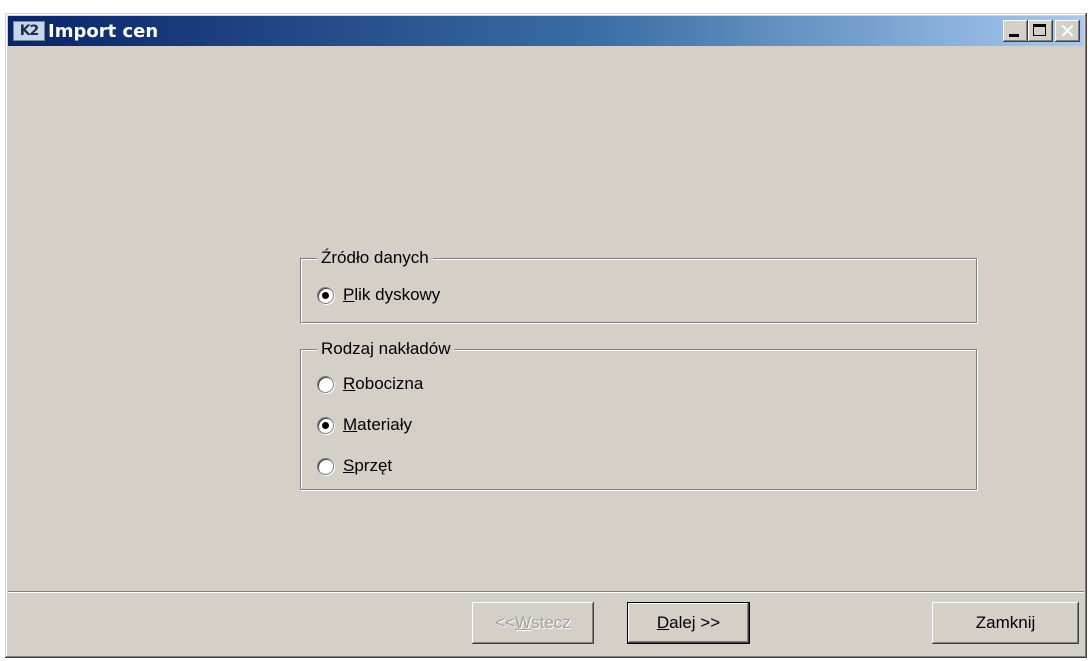 Image resolution: width=1090 pixels, height=661 pixels. I want to click on radio-equipment-indicator, so click(325, 466).